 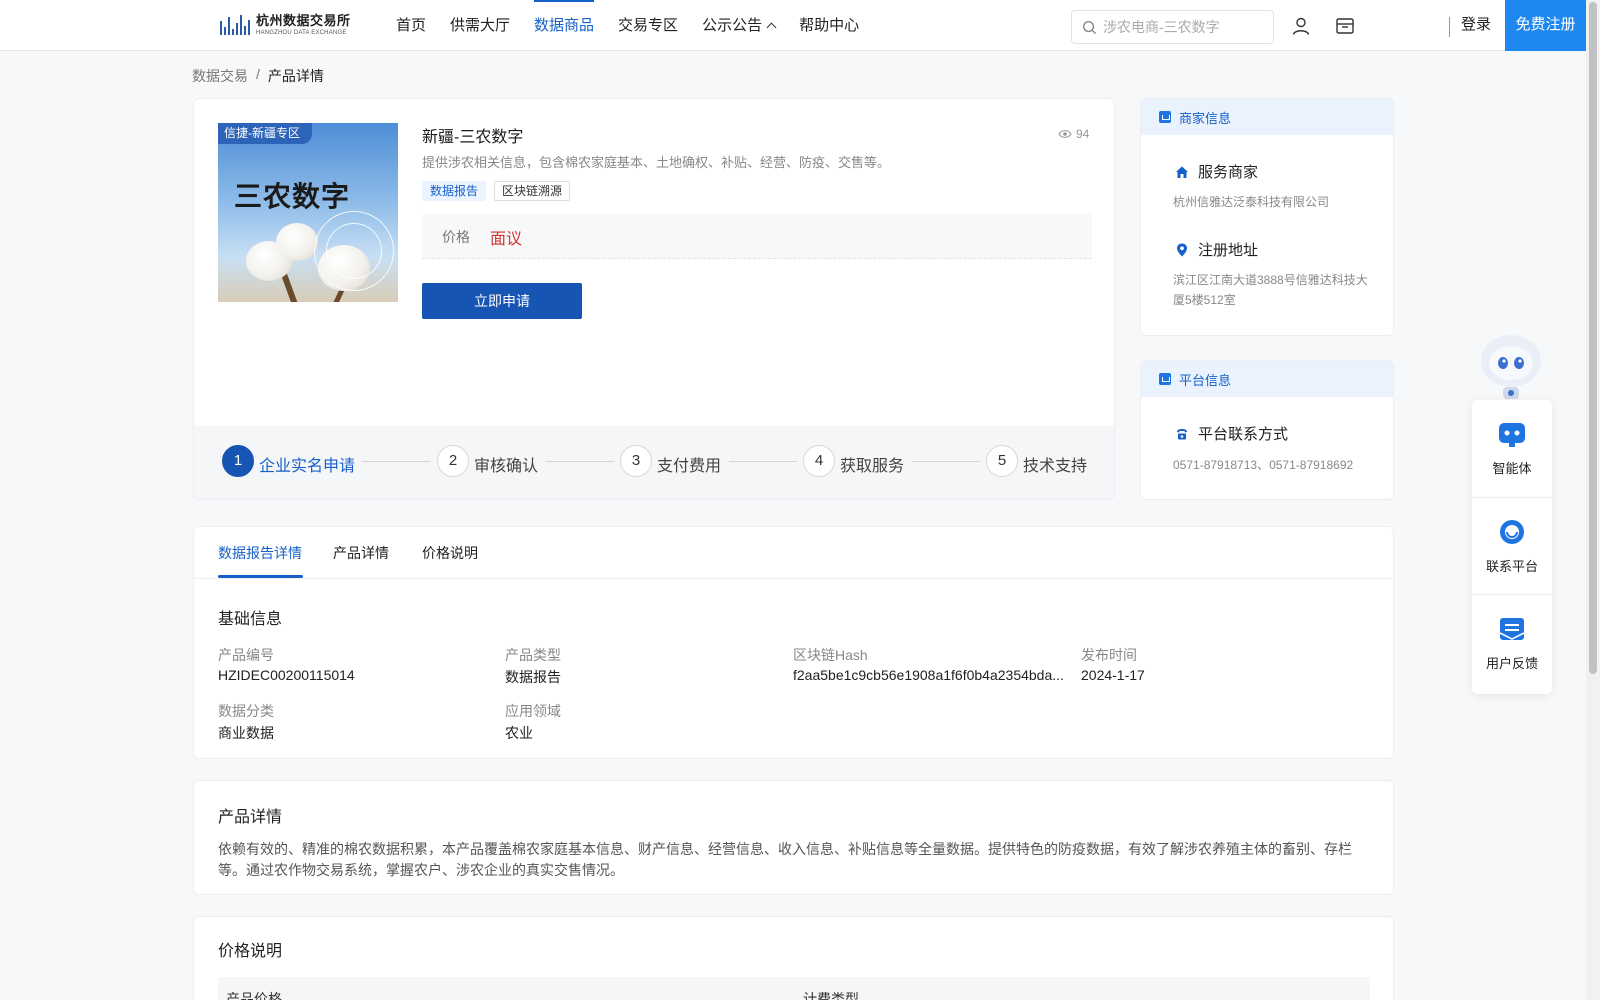 What do you see at coordinates (292, 196) in the screenshot?
I see `thumbnail-title: 三农数字` at bounding box center [292, 196].